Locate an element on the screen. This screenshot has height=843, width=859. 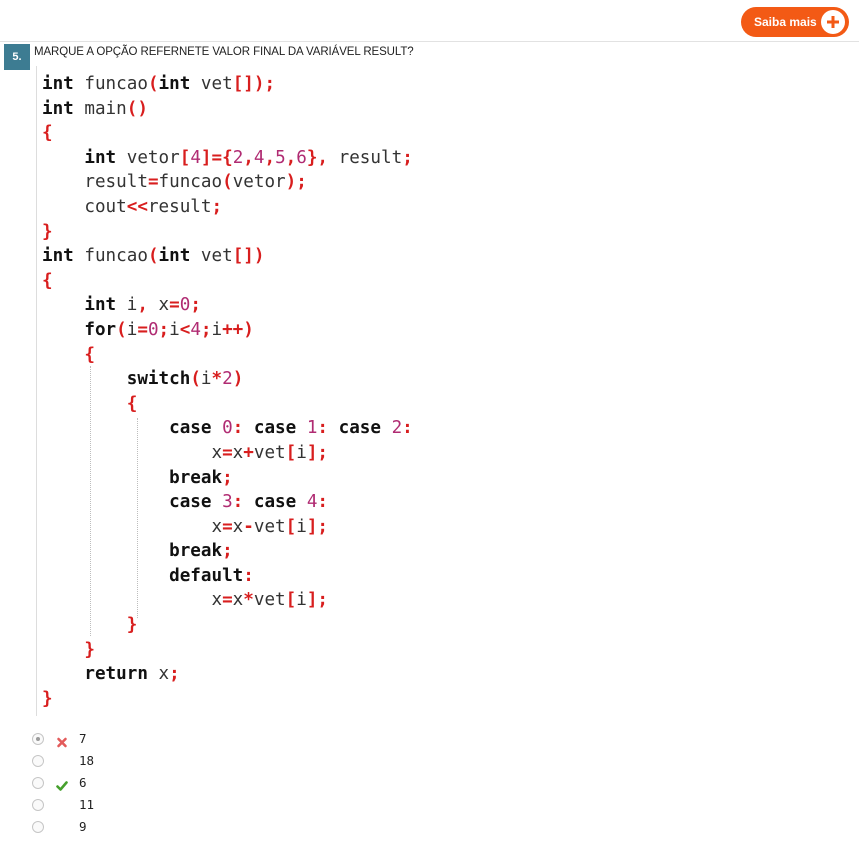
saiba-mais-button: Saiba mais is located at coordinates (795, 22).